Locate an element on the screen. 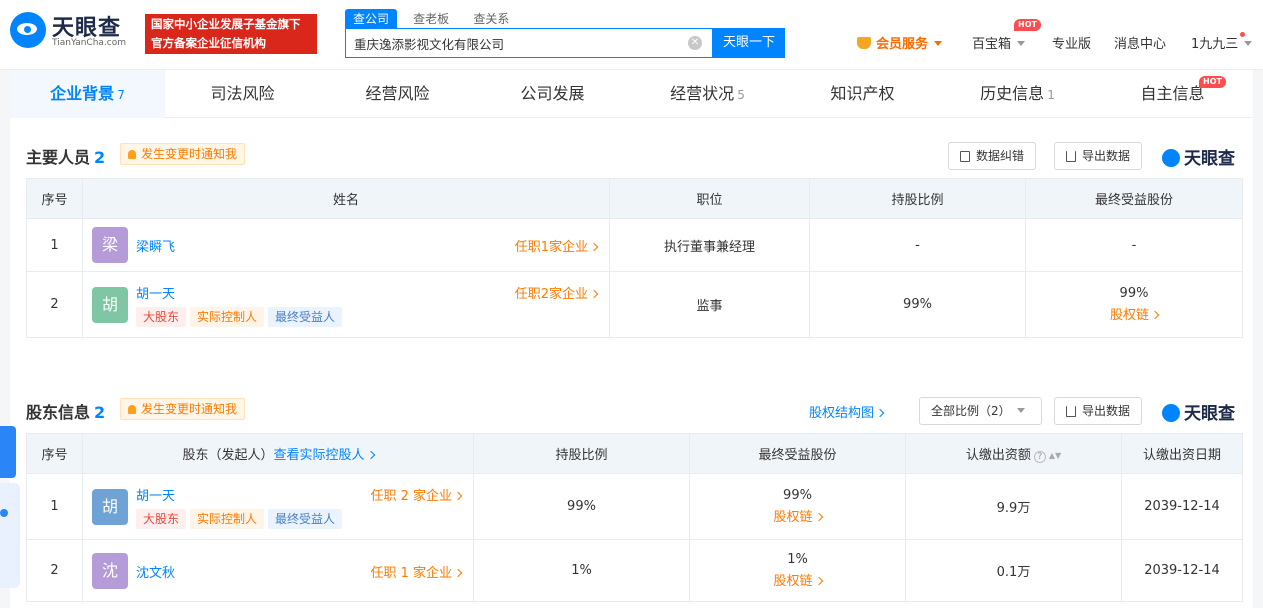 The width and height of the screenshot is (1263, 608). staff-notify-button: 发生变更时通知我 is located at coordinates (183, 154).